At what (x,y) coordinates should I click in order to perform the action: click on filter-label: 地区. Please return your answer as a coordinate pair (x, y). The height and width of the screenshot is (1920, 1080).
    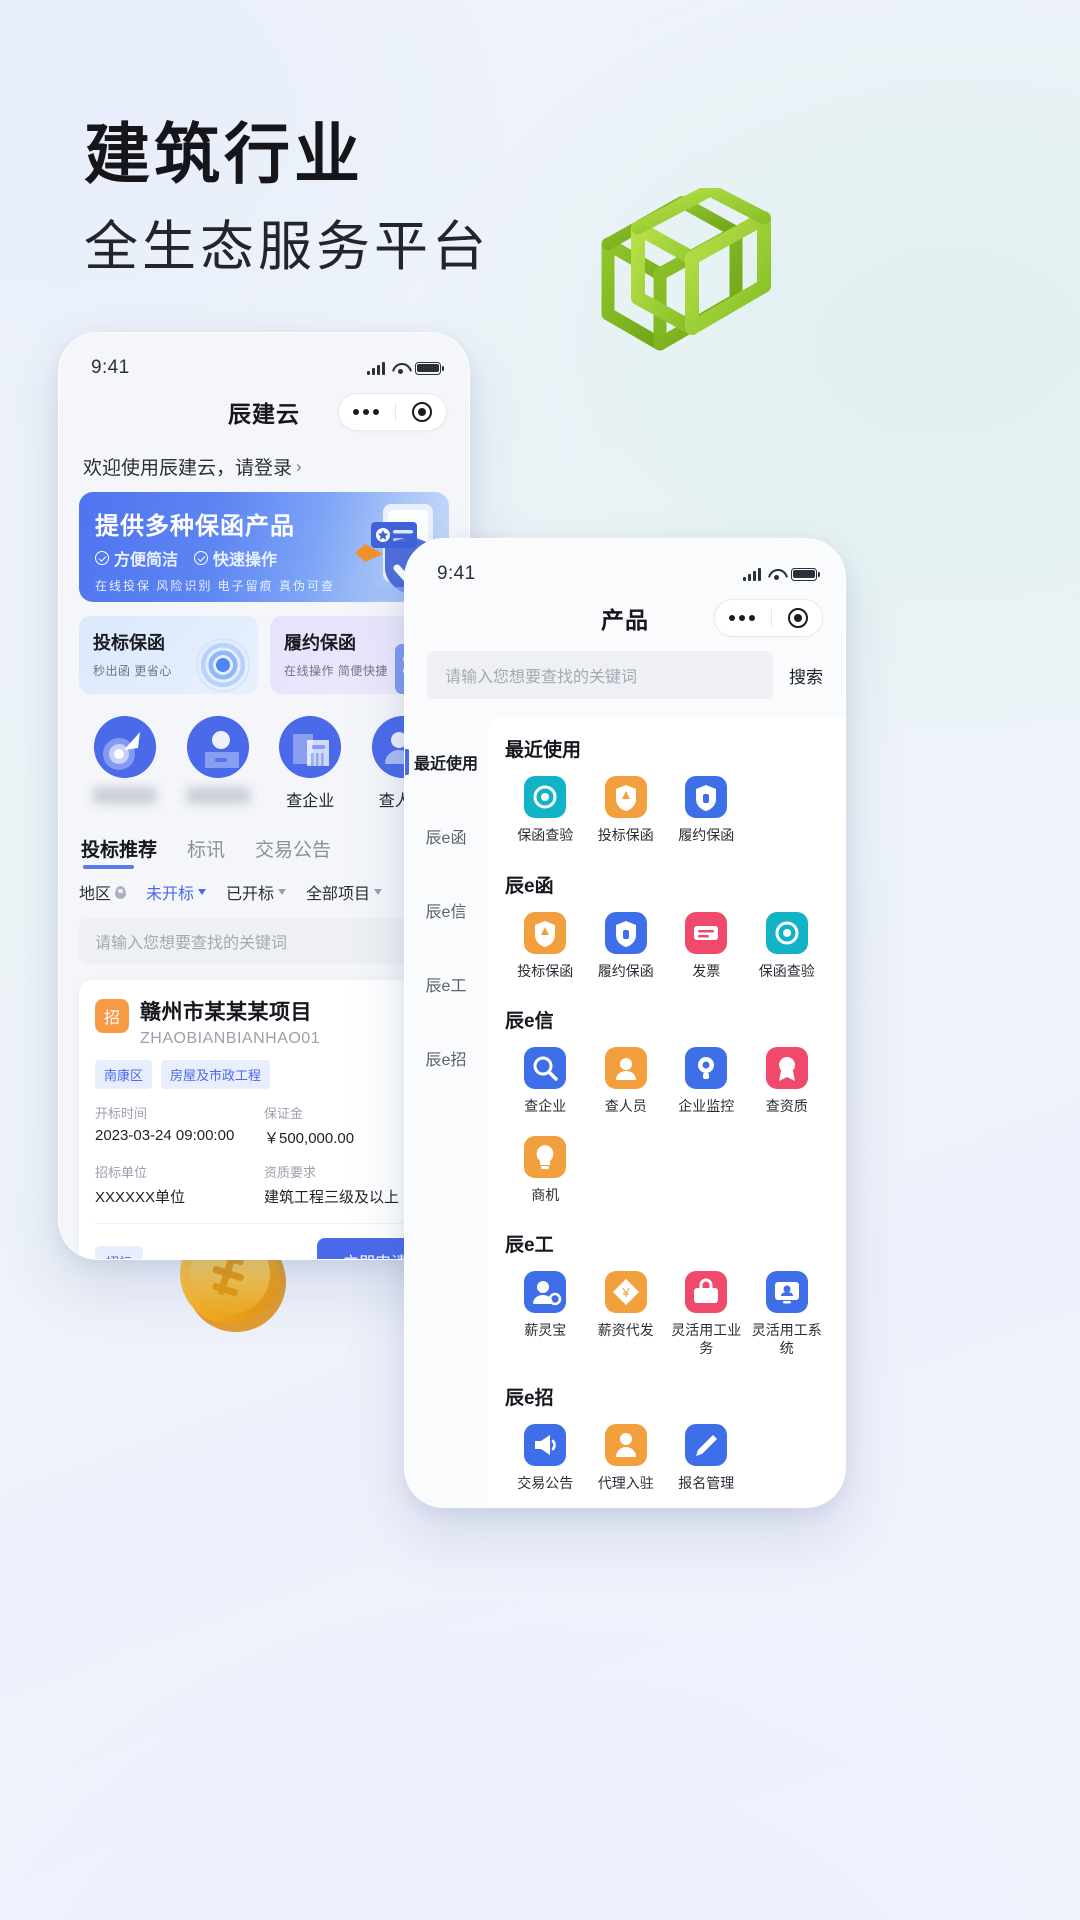
    Looking at the image, I should click on (95, 894).